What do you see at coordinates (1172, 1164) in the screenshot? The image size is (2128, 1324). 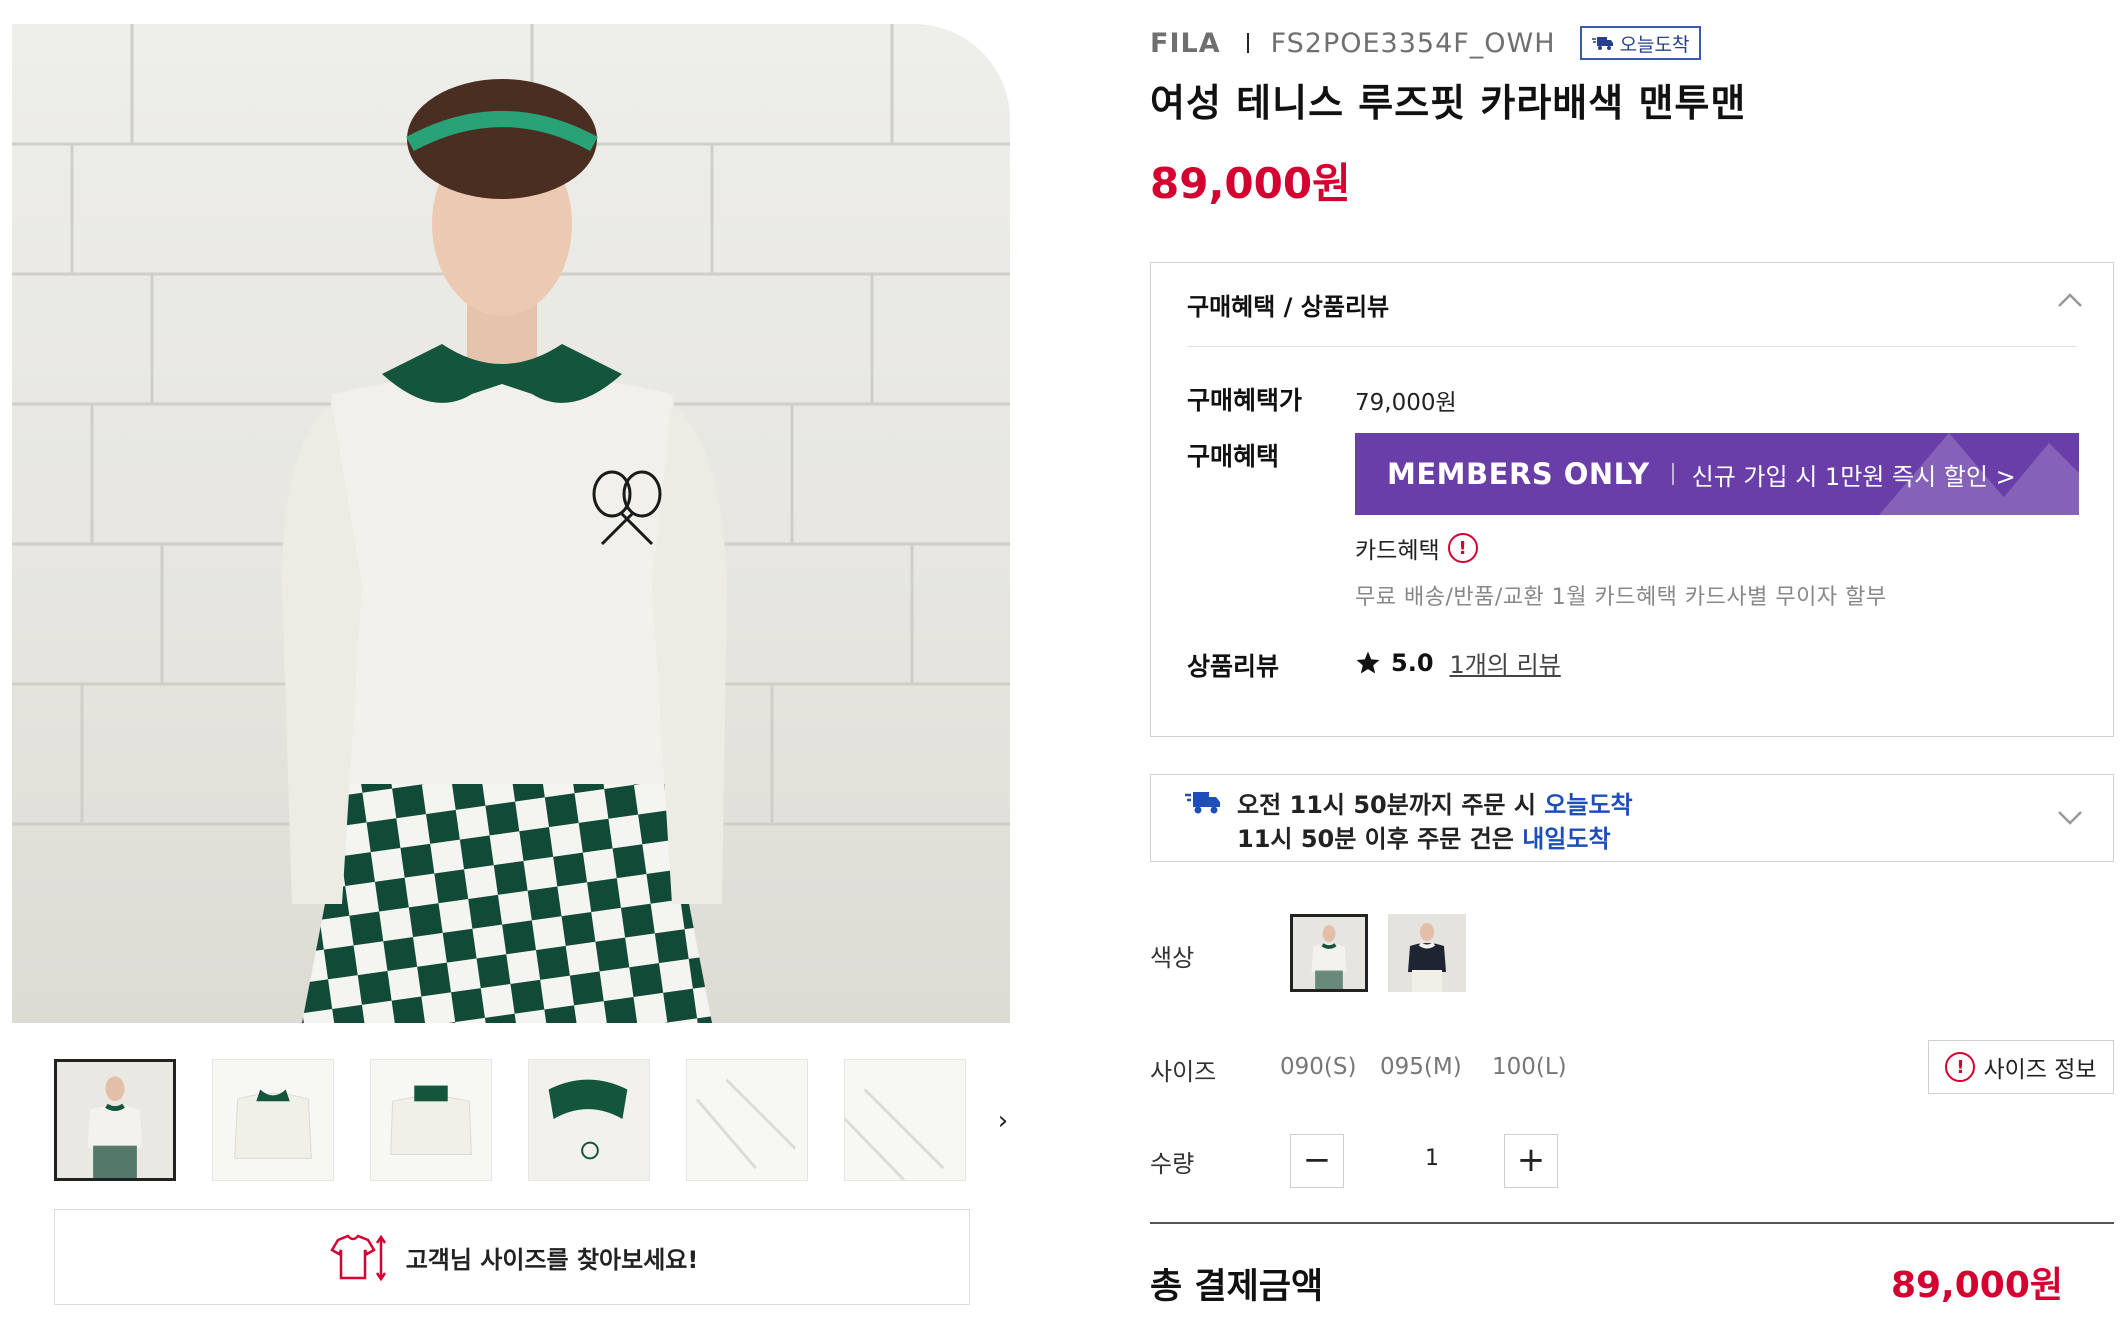 I see `quantity-label: 수량` at bounding box center [1172, 1164].